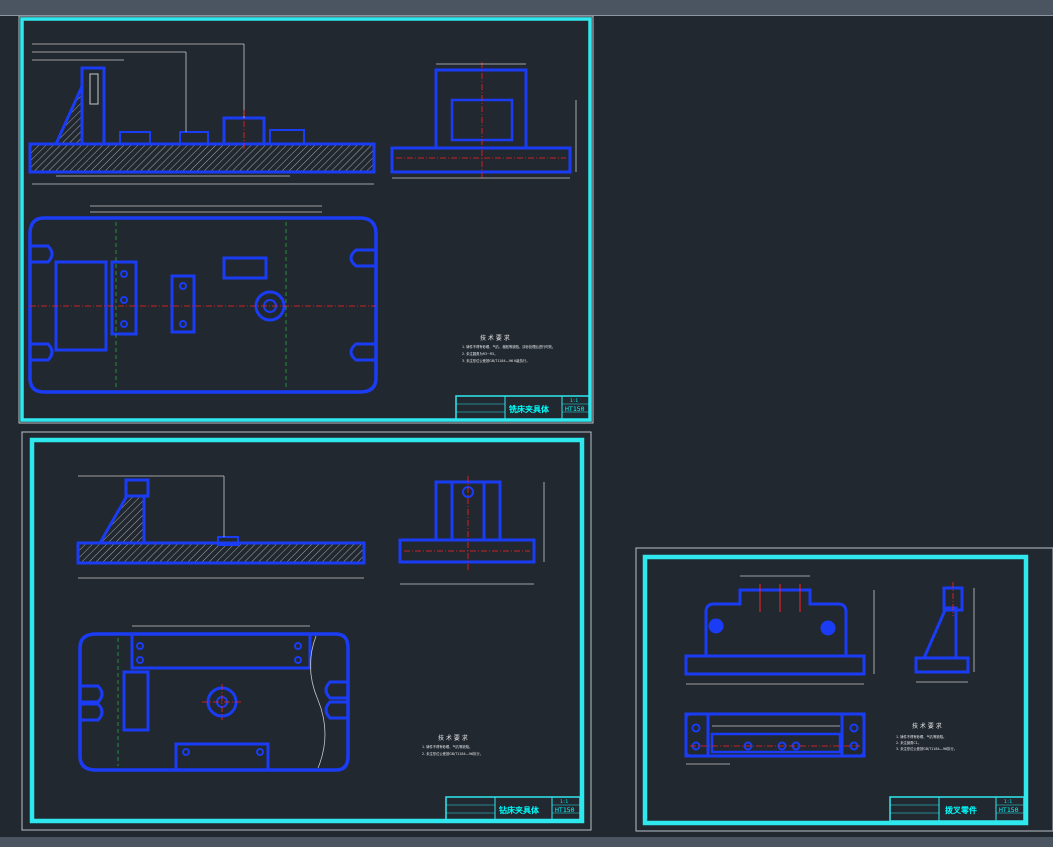 This screenshot has width=1053, height=847. I want to click on status-bar, so click(526, 842).